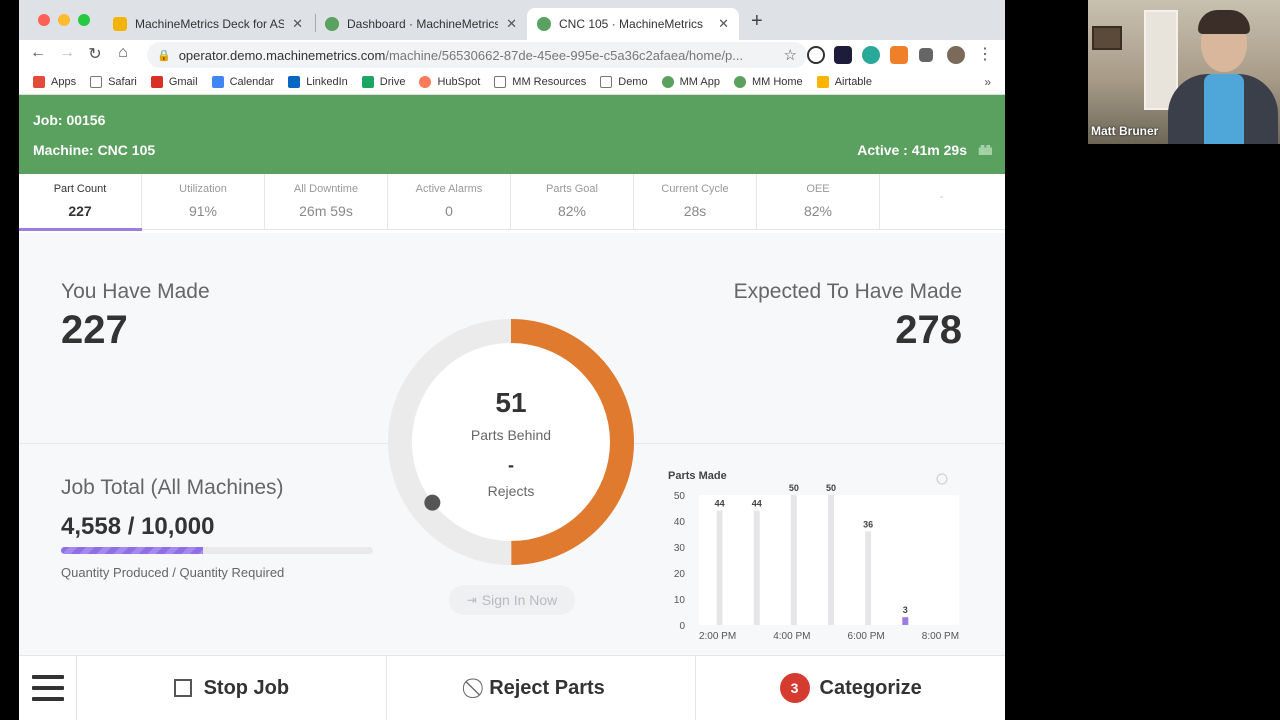  I want to click on chart-title: Parts Made, so click(697, 476).